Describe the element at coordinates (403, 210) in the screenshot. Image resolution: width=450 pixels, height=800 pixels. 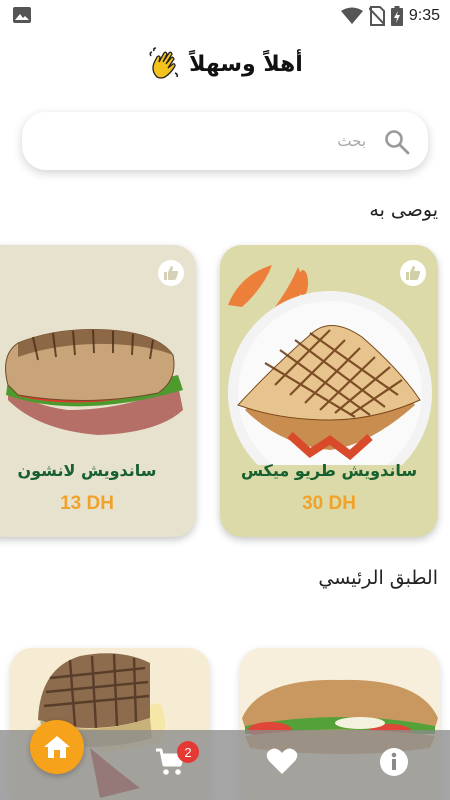
I see `section-title-recommended: يوصى به` at that location.